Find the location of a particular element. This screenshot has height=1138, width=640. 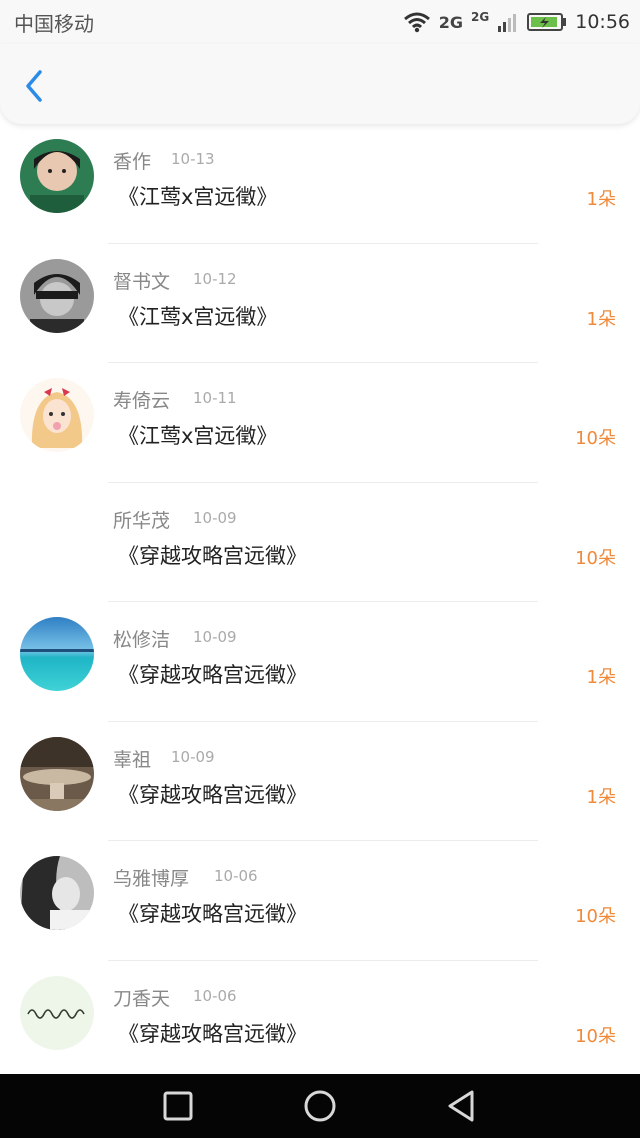

sender-name: 辜祖 is located at coordinates (132, 759).